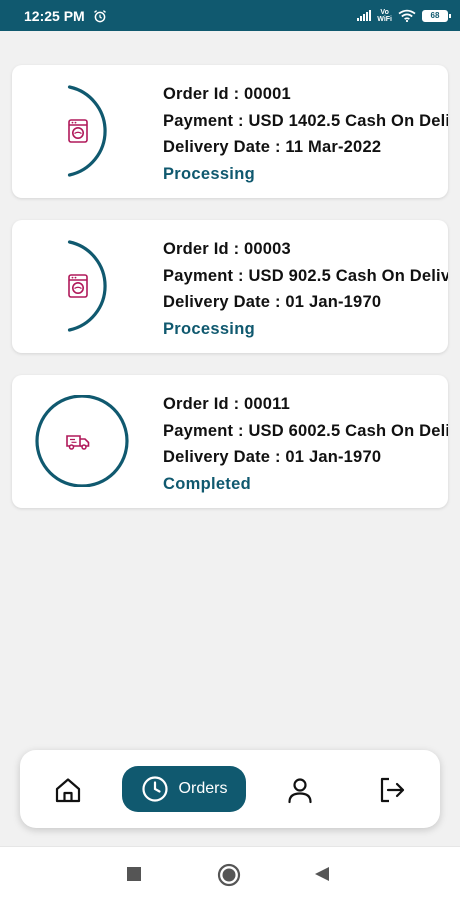  I want to click on order-payment: Payment : USD 902.5 Cash On Delivery, so click(305, 275).